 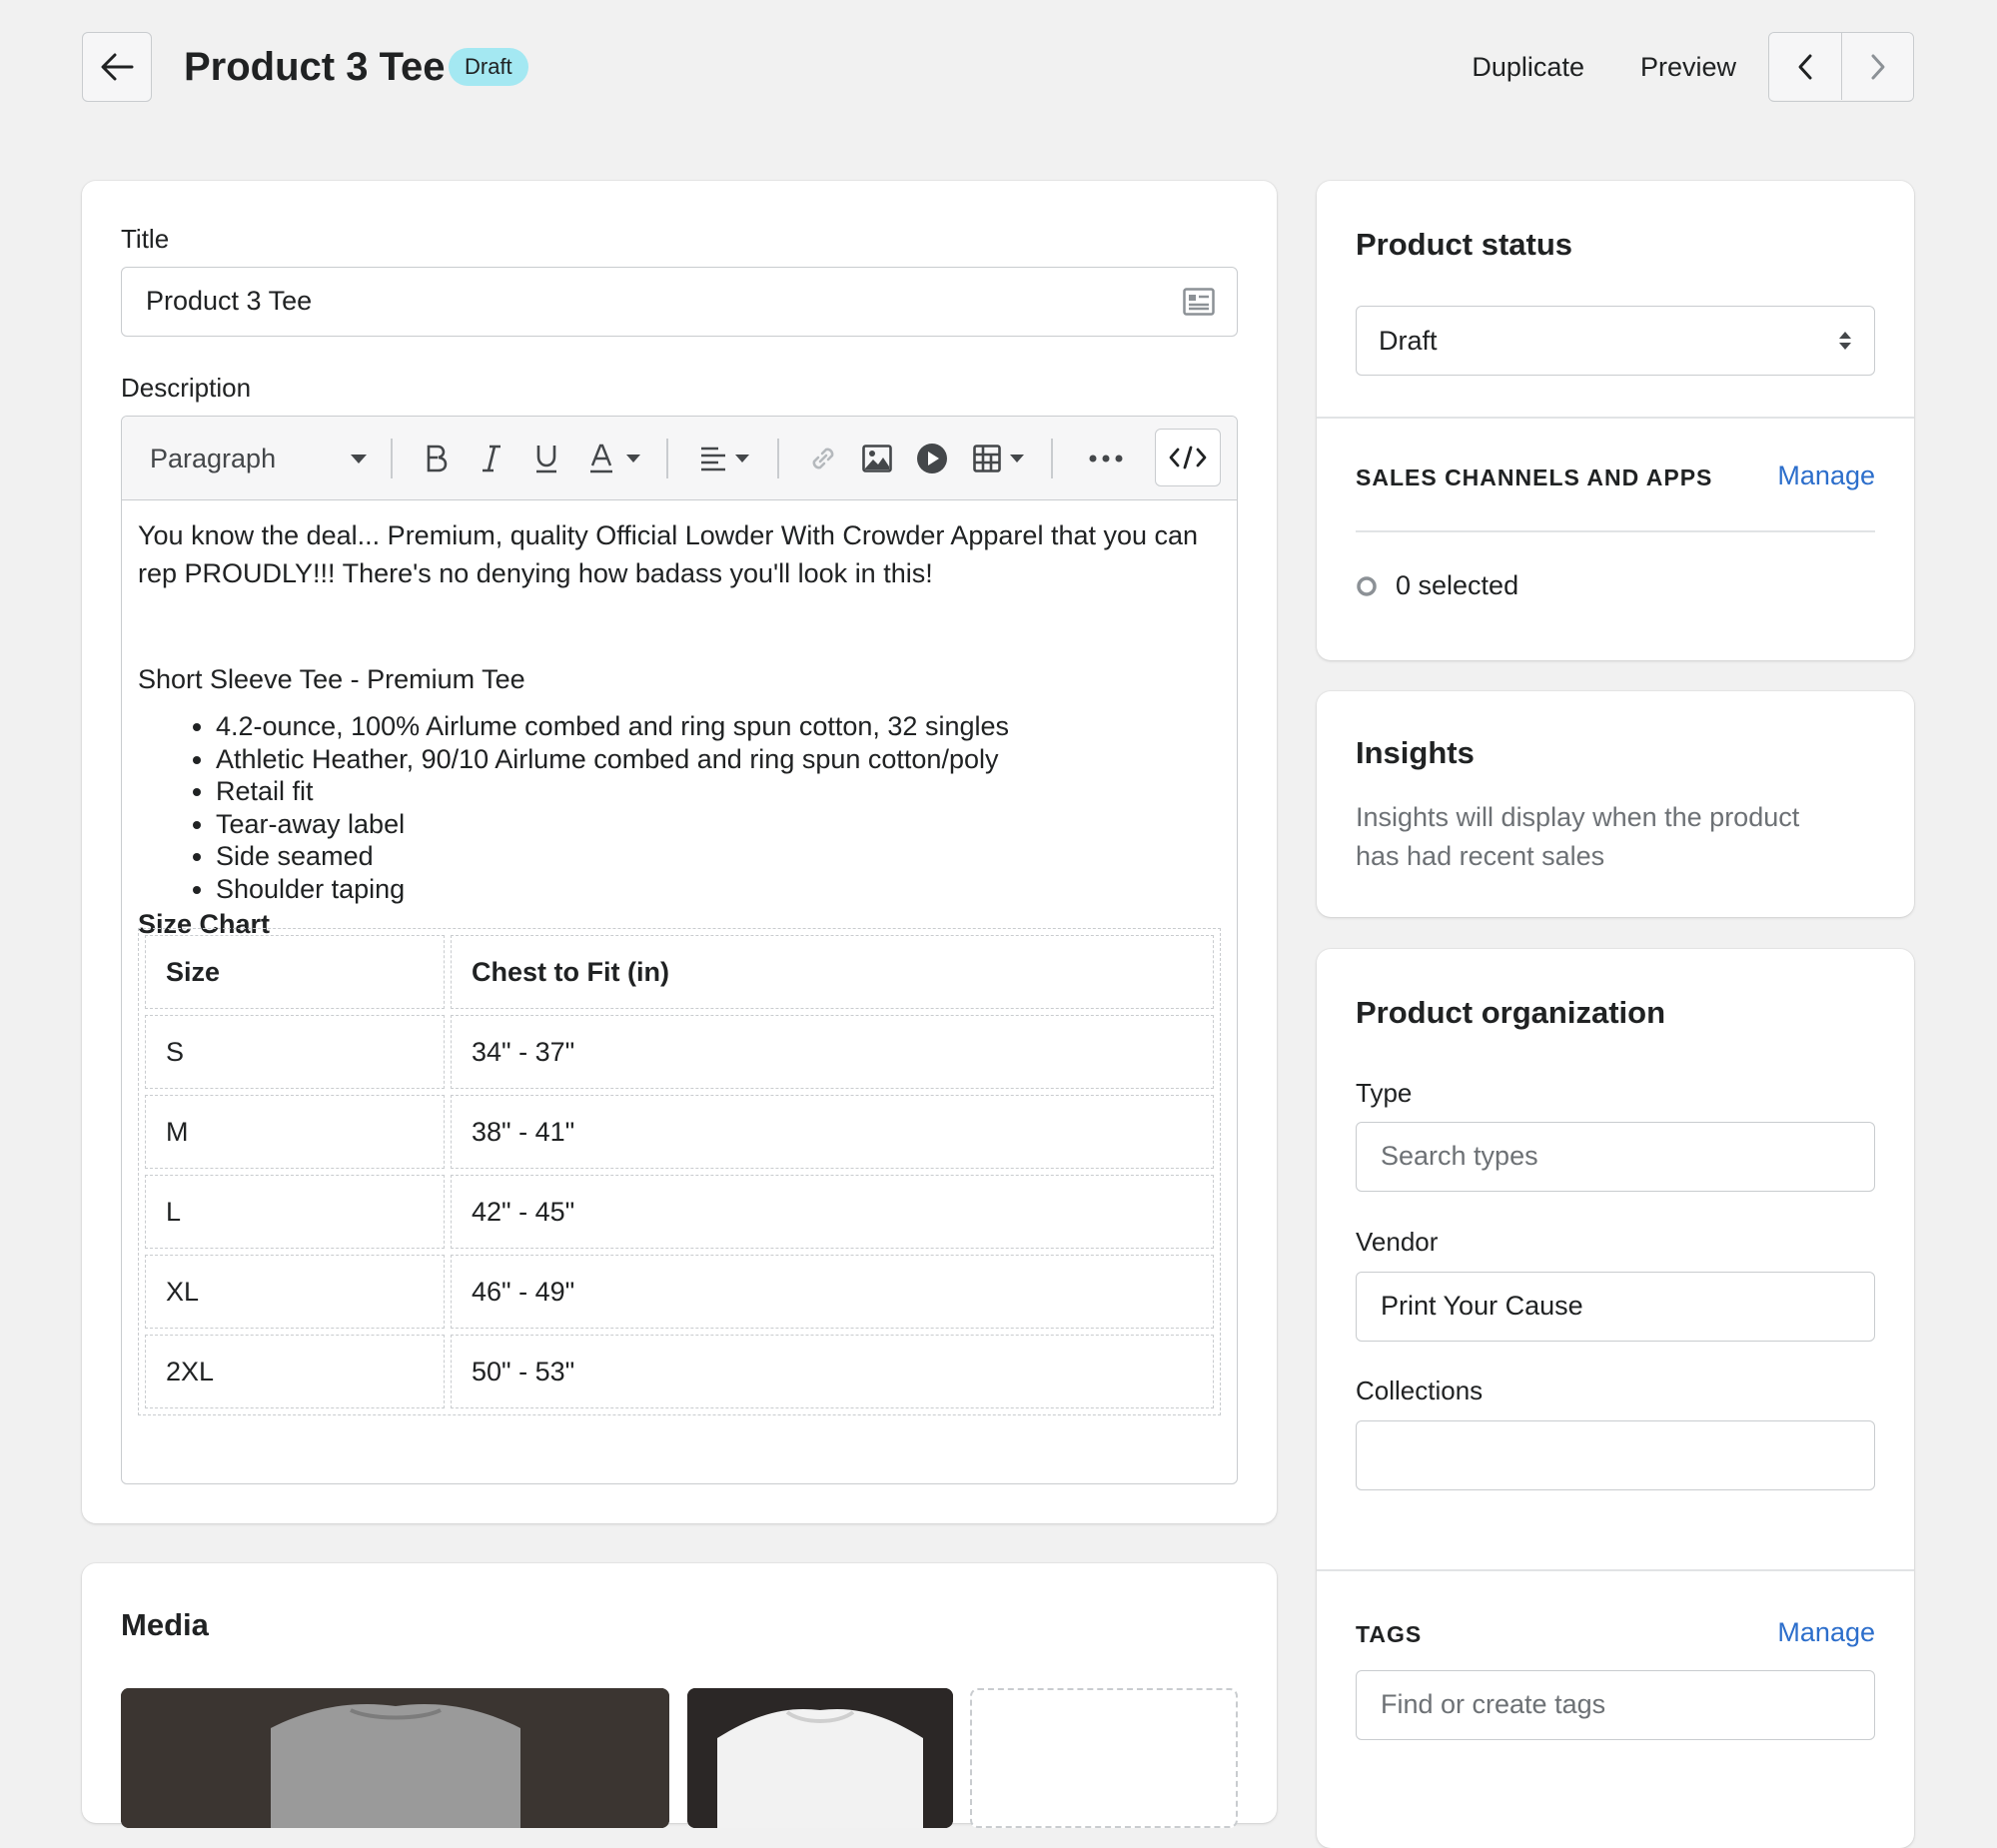 I want to click on chevron-left-icon, so click(x=1805, y=66).